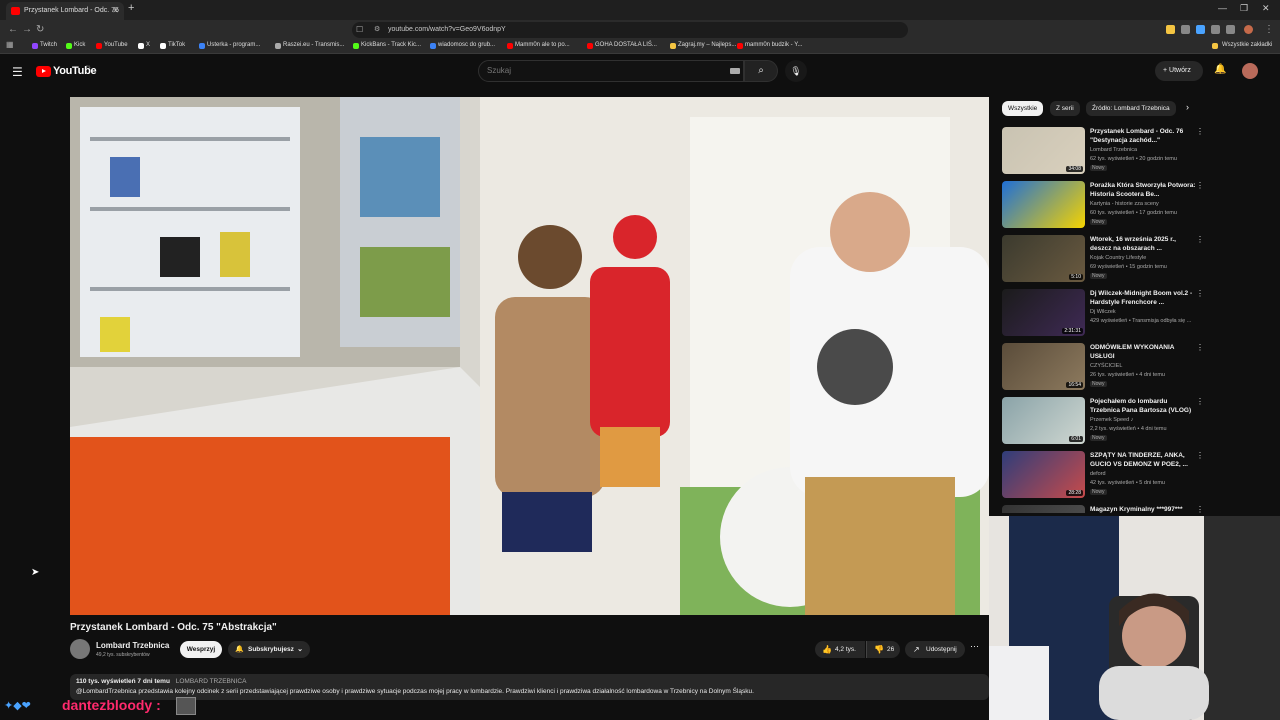  I want to click on account-avatar, so click(1250, 71).